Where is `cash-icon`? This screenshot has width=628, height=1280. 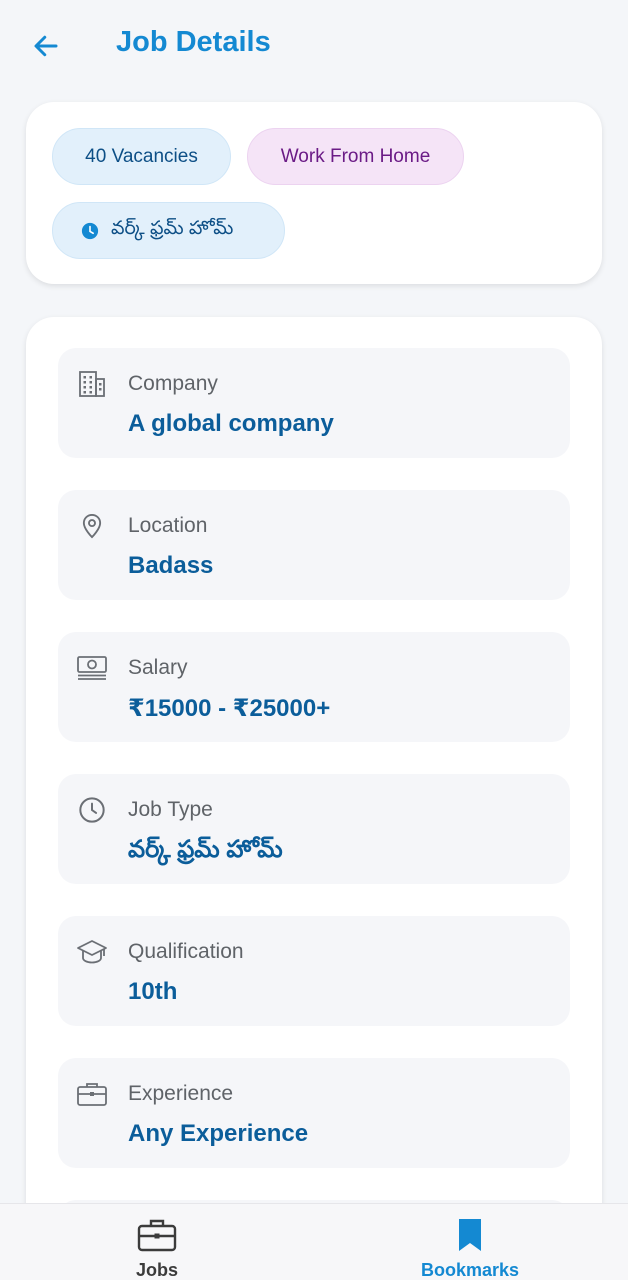 cash-icon is located at coordinates (92, 668).